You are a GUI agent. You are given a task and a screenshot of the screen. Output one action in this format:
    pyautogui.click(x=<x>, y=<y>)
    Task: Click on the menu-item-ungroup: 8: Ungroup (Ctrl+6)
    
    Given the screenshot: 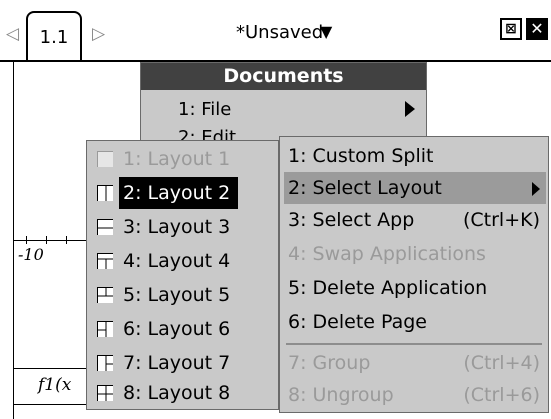 What is the action you would take?
    pyautogui.click(x=415, y=395)
    